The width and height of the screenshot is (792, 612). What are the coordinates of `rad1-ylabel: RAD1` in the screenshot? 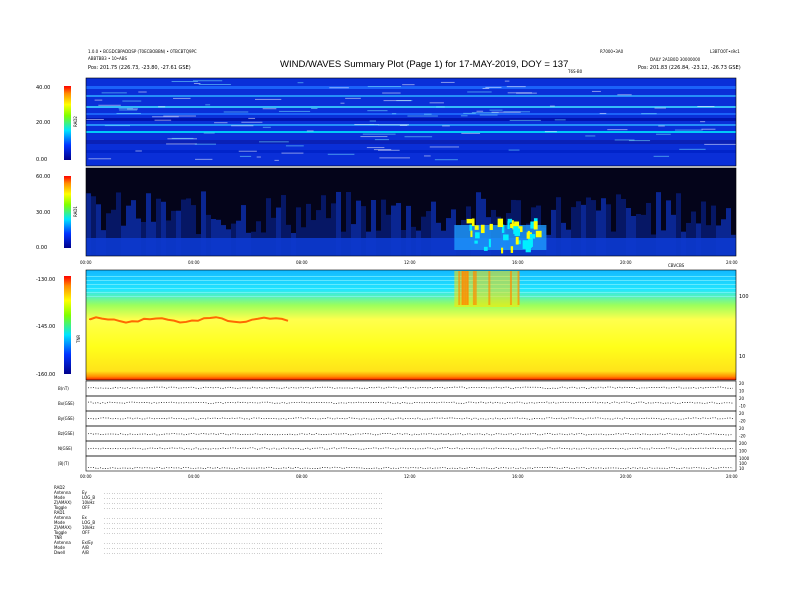 It's located at (75, 211).